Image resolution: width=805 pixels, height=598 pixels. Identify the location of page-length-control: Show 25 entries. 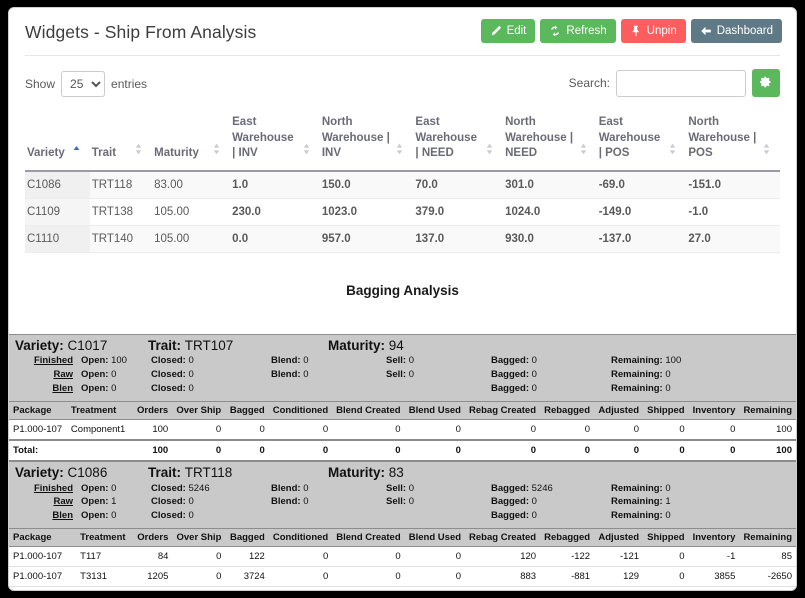
(86, 84).